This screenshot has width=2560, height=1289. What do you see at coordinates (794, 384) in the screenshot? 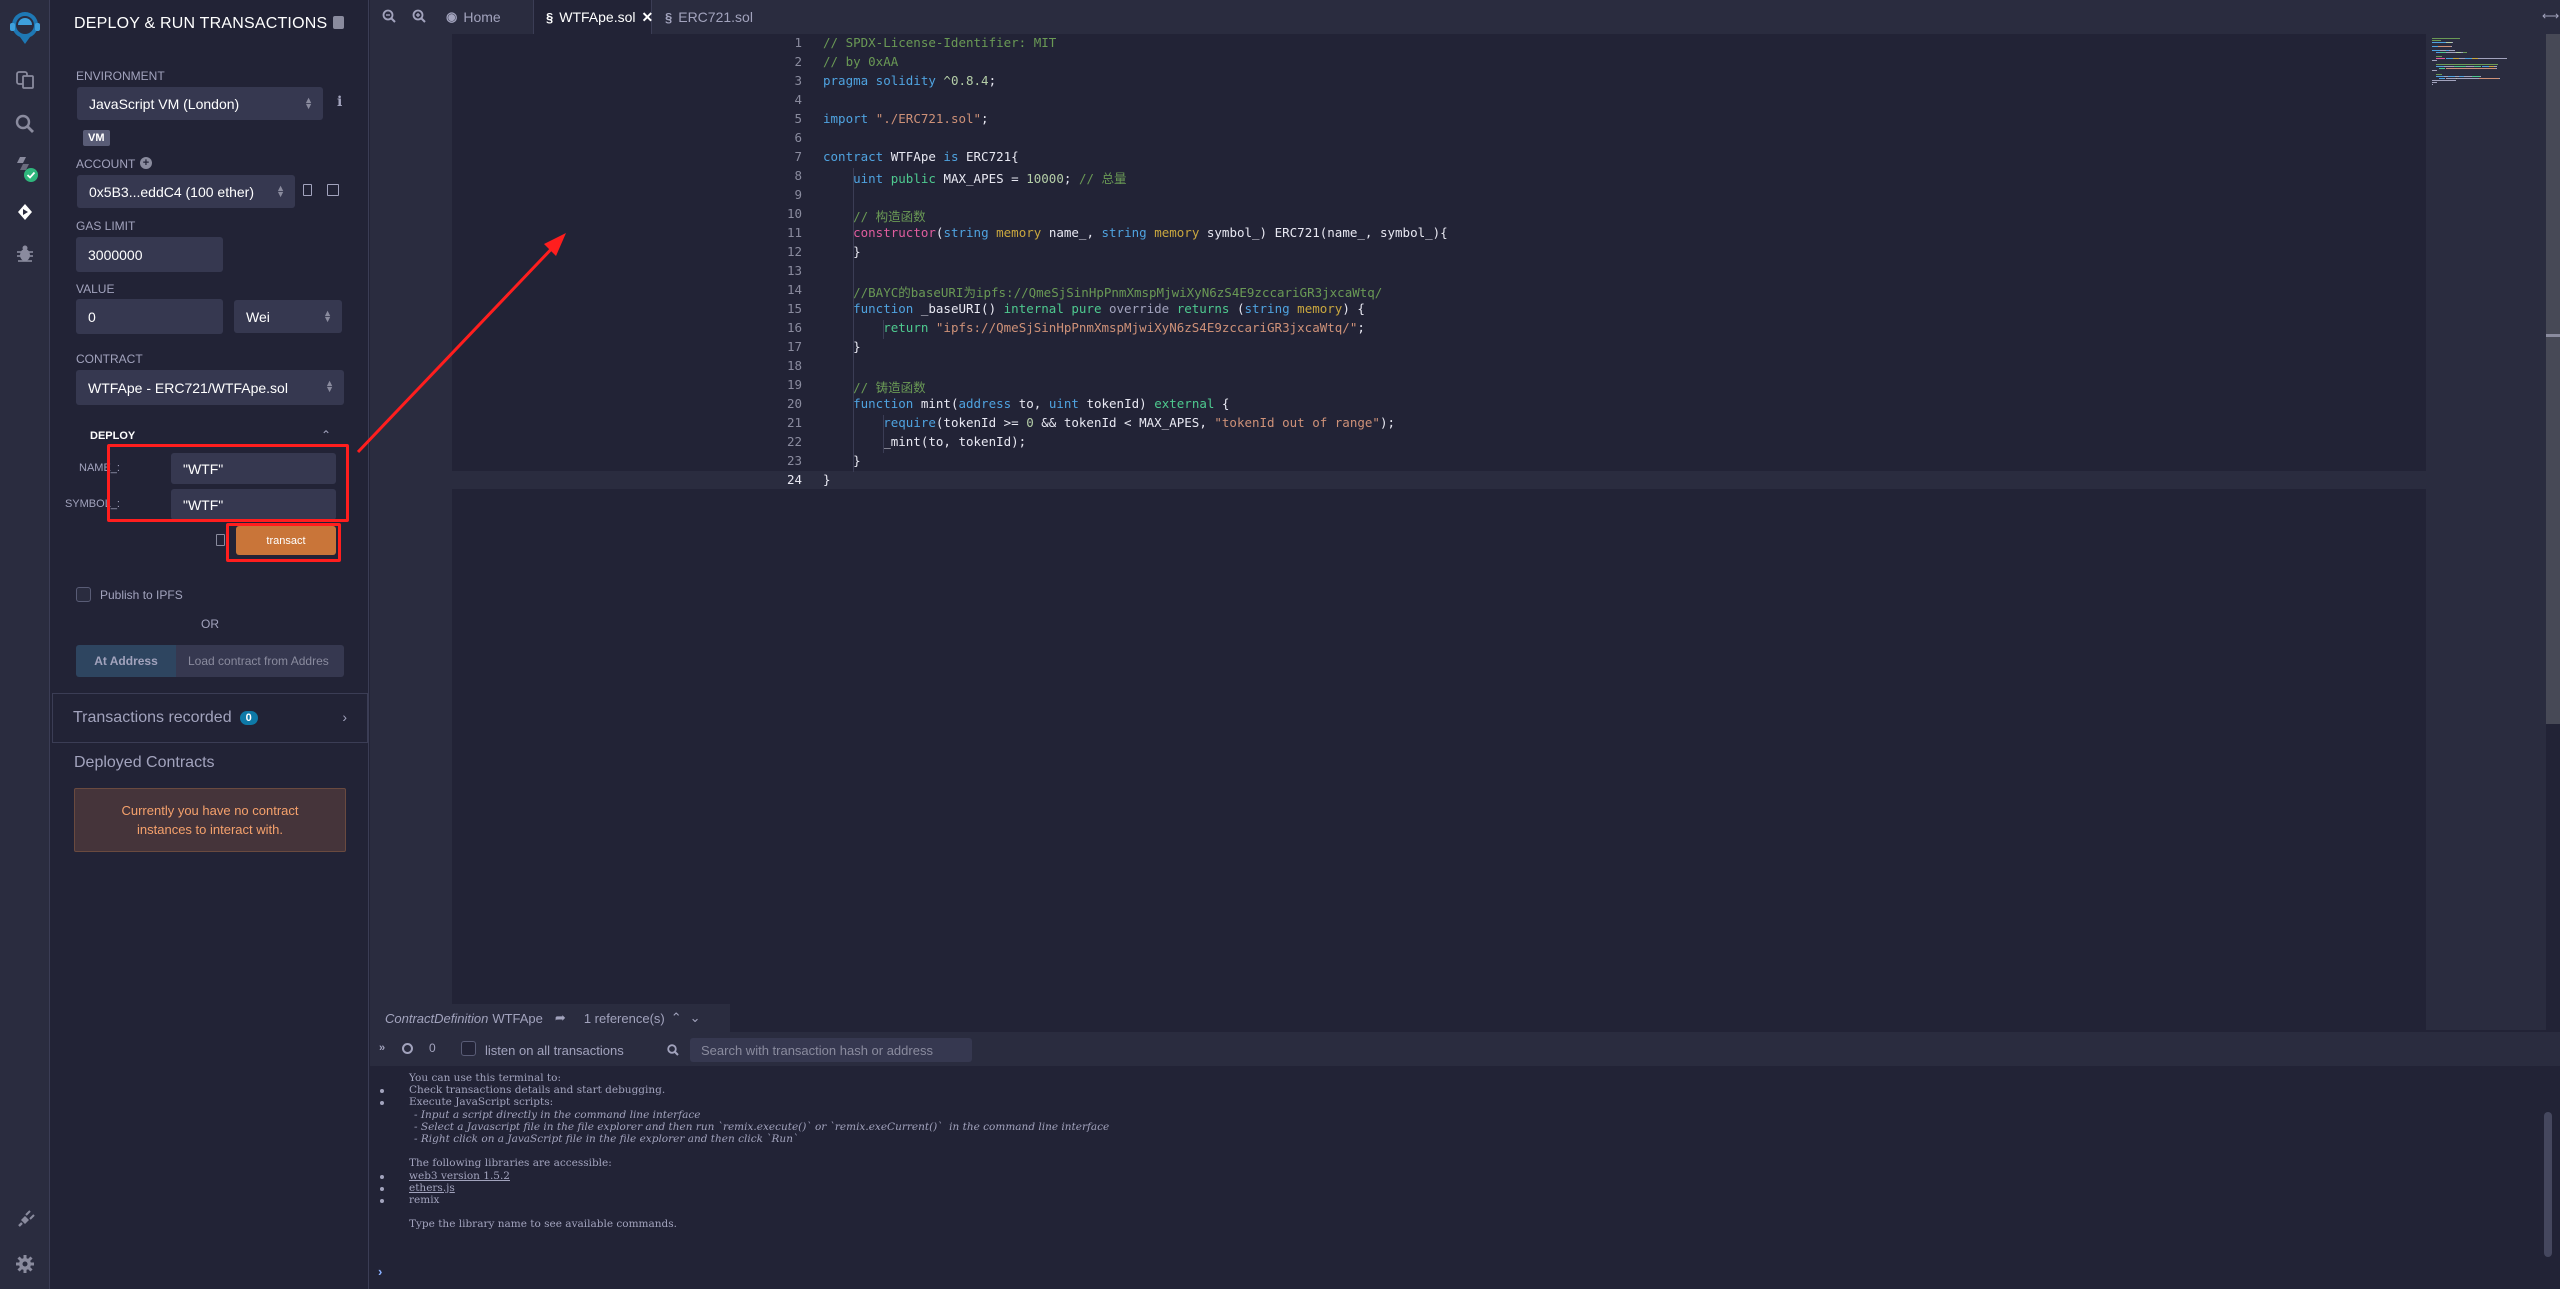
I see `line-number: 19` at bounding box center [794, 384].